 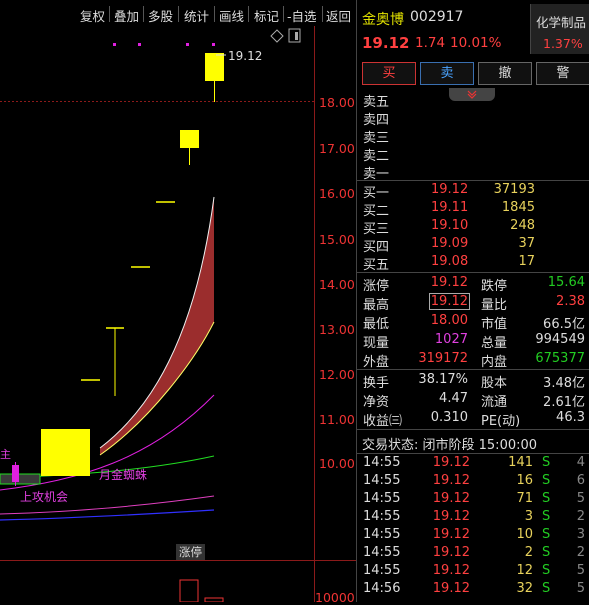 What do you see at coordinates (473, 100) in the screenshot?
I see `sell-level-5: 卖五` at bounding box center [473, 100].